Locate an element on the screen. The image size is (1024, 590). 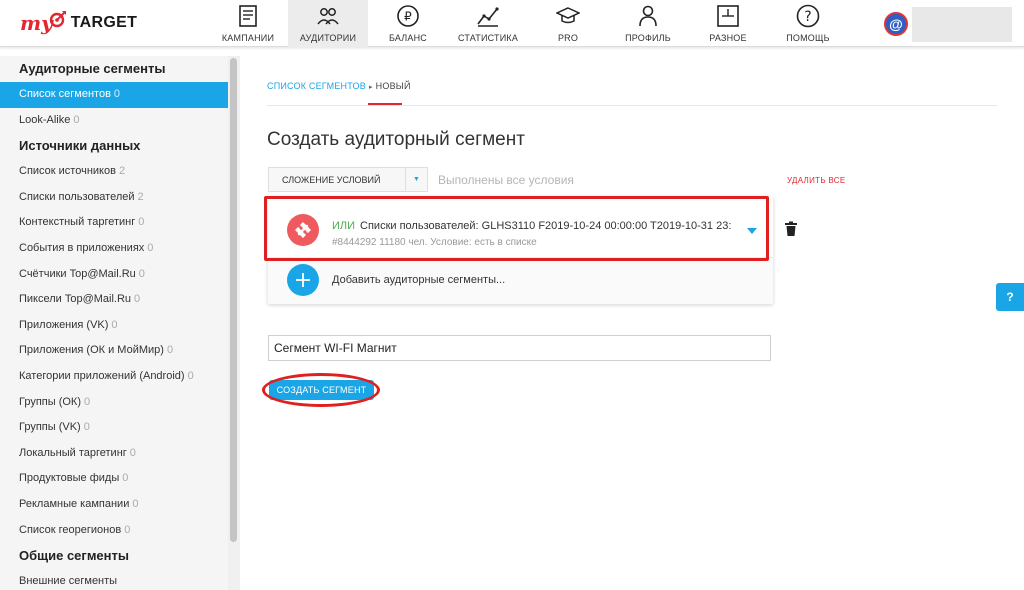
sidebar-item-product-feeds: Продуктовые фиды 0 is located at coordinates (114, 479).